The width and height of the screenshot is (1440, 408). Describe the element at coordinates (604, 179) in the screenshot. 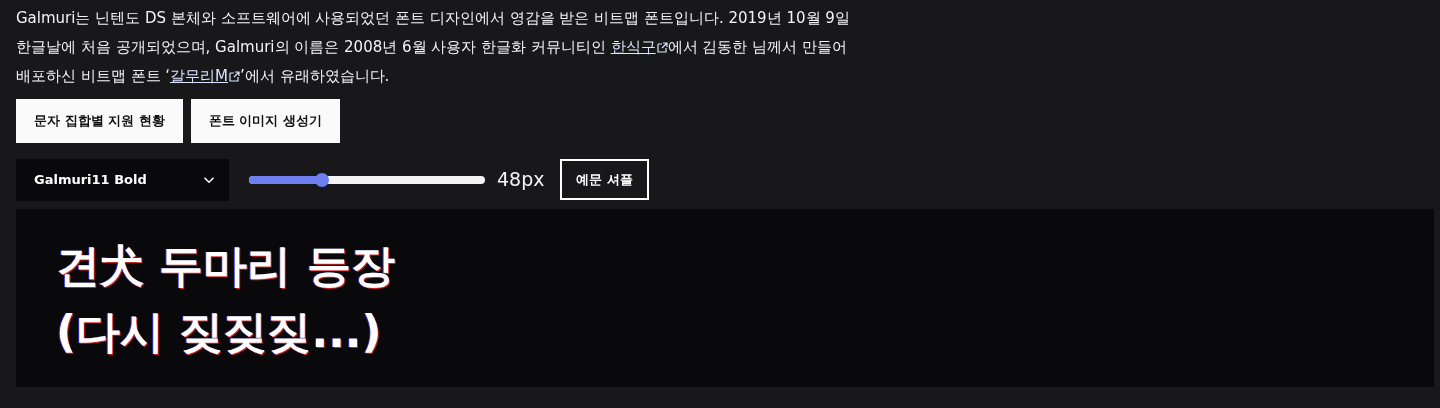

I see `shuffle-button: 예문 셔플` at that location.